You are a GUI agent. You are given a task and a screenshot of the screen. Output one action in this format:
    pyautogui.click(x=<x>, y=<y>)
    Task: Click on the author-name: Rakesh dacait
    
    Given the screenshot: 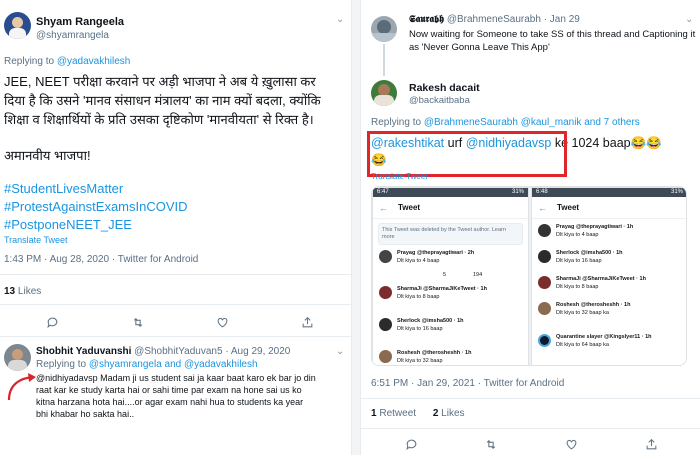 What is the action you would take?
    pyautogui.click(x=444, y=88)
    